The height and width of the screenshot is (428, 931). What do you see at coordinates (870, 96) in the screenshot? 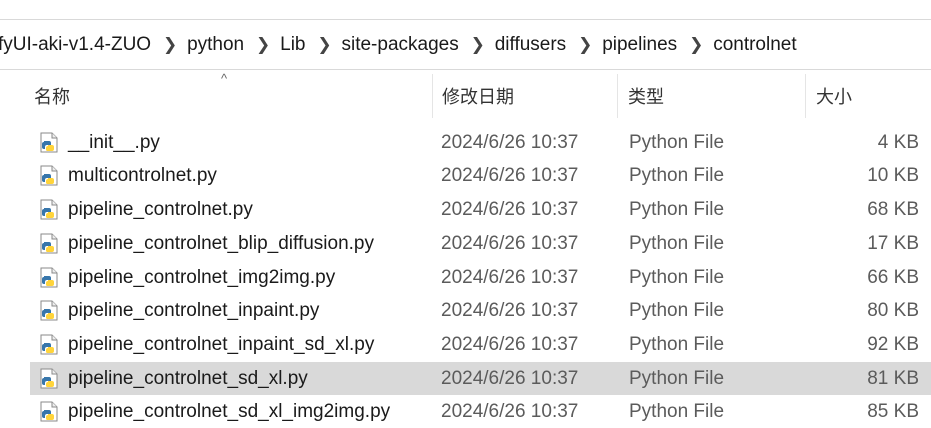
I see `column-header-size: 大小` at bounding box center [870, 96].